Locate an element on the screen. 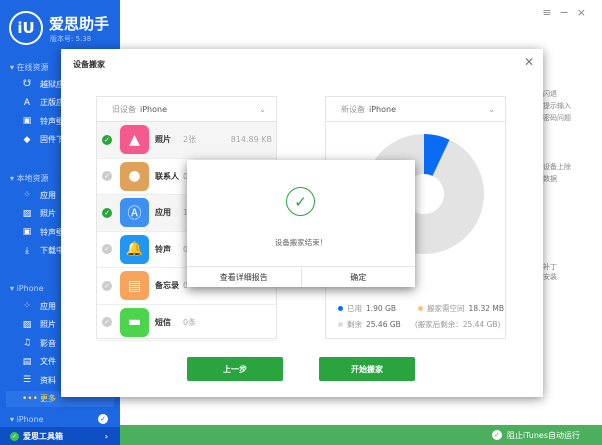 The image size is (602, 445). background-text: 数据 is located at coordinates (550, 179).